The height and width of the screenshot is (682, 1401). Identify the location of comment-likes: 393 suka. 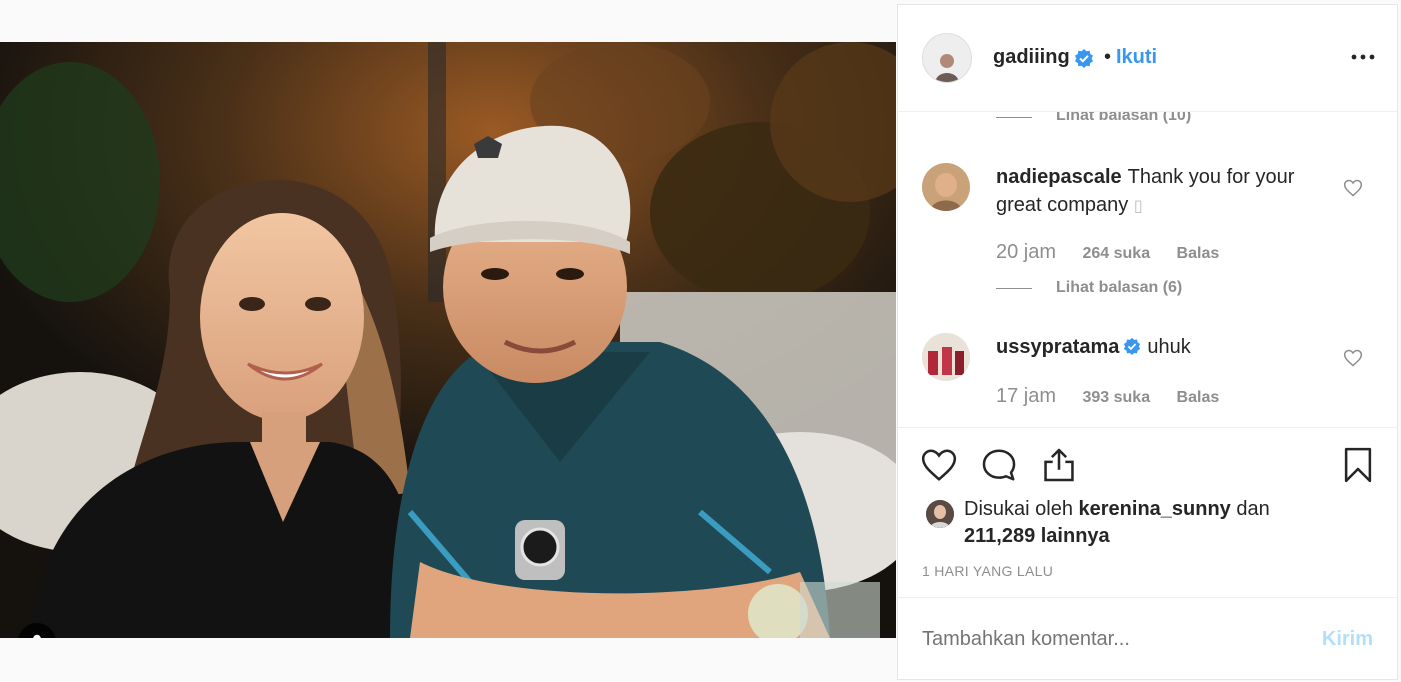
(1116, 397).